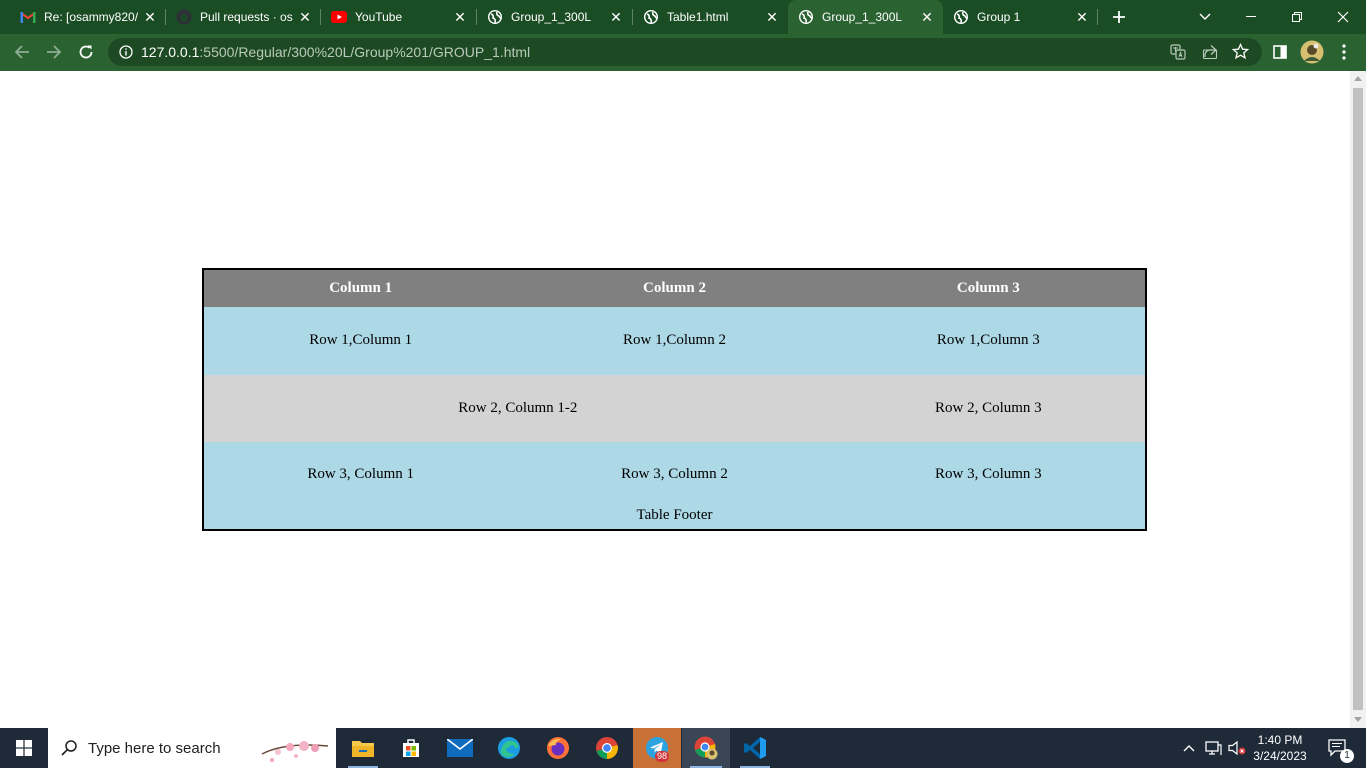 The width and height of the screenshot is (1366, 768). I want to click on mail-button, so click(460, 748).